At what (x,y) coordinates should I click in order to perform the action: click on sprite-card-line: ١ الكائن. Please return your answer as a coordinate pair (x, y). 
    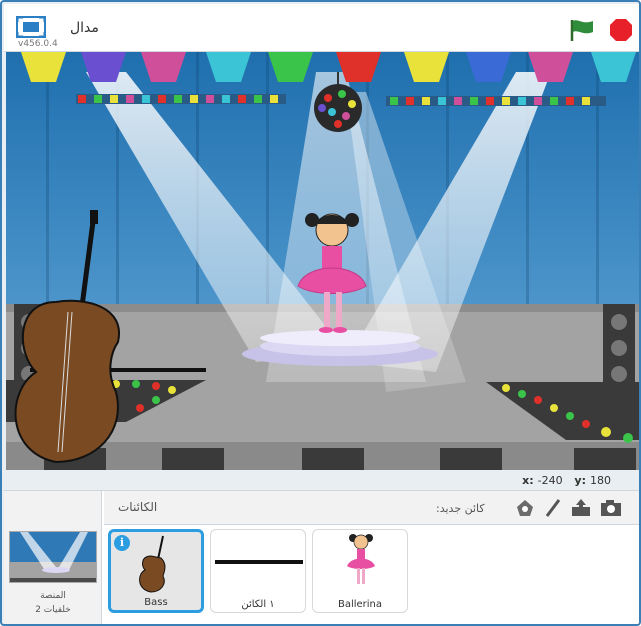
    Looking at the image, I should click on (258, 571).